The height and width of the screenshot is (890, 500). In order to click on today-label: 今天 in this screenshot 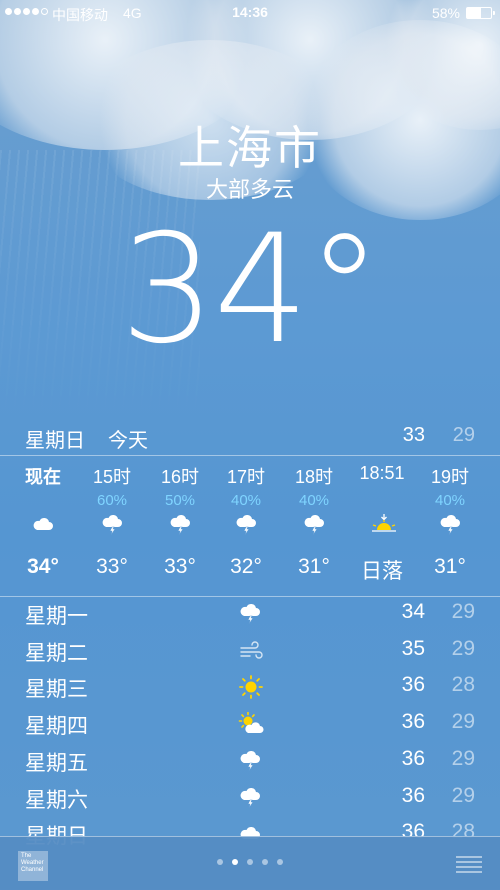, I will do `click(128, 441)`.